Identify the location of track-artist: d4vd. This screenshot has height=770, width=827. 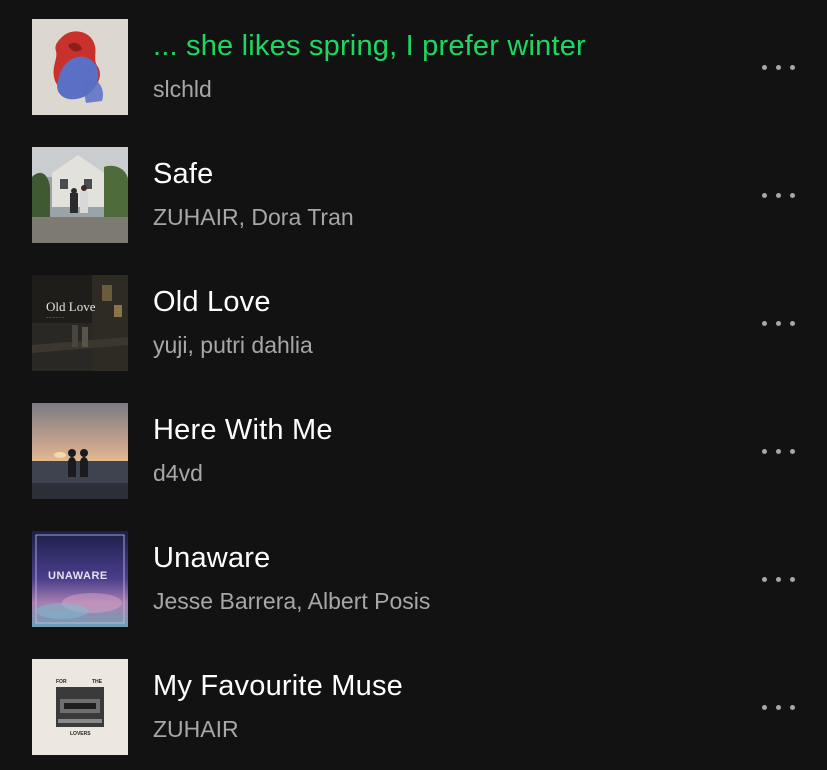
(178, 473).